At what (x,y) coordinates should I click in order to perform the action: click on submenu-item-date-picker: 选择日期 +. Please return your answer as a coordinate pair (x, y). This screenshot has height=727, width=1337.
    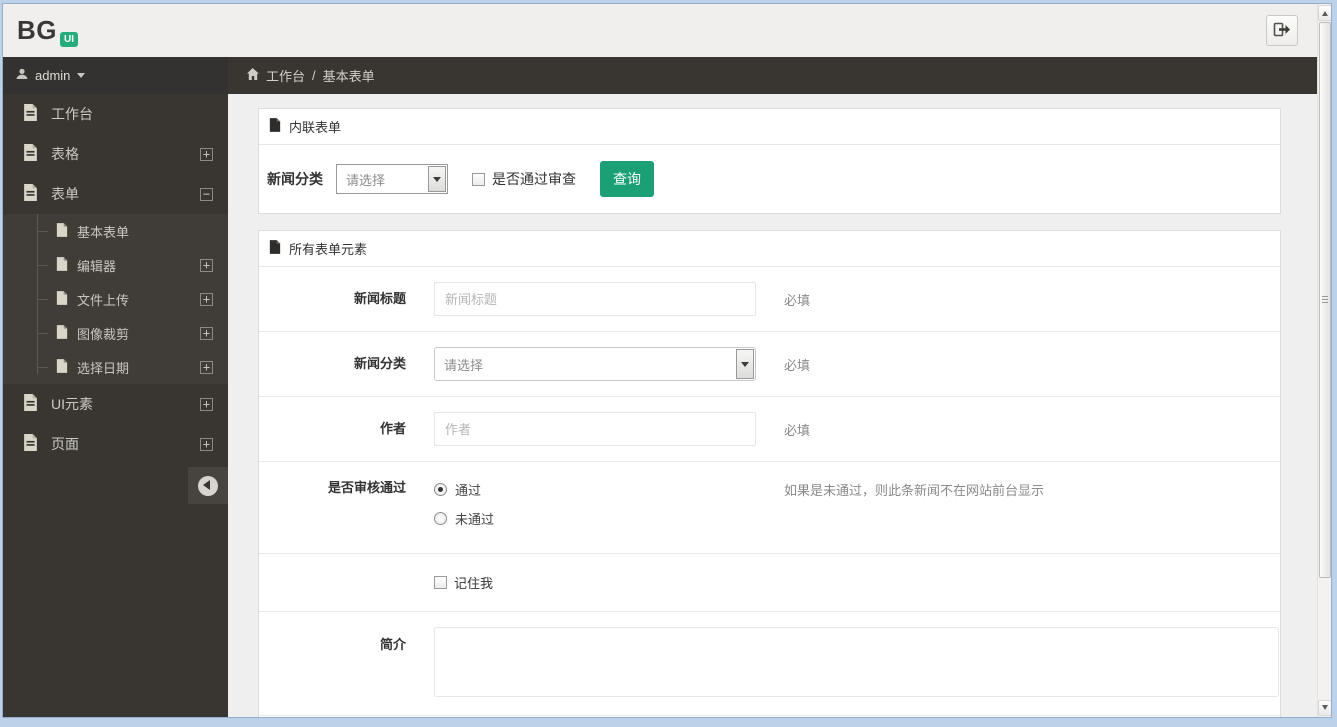
    Looking at the image, I should click on (115, 367).